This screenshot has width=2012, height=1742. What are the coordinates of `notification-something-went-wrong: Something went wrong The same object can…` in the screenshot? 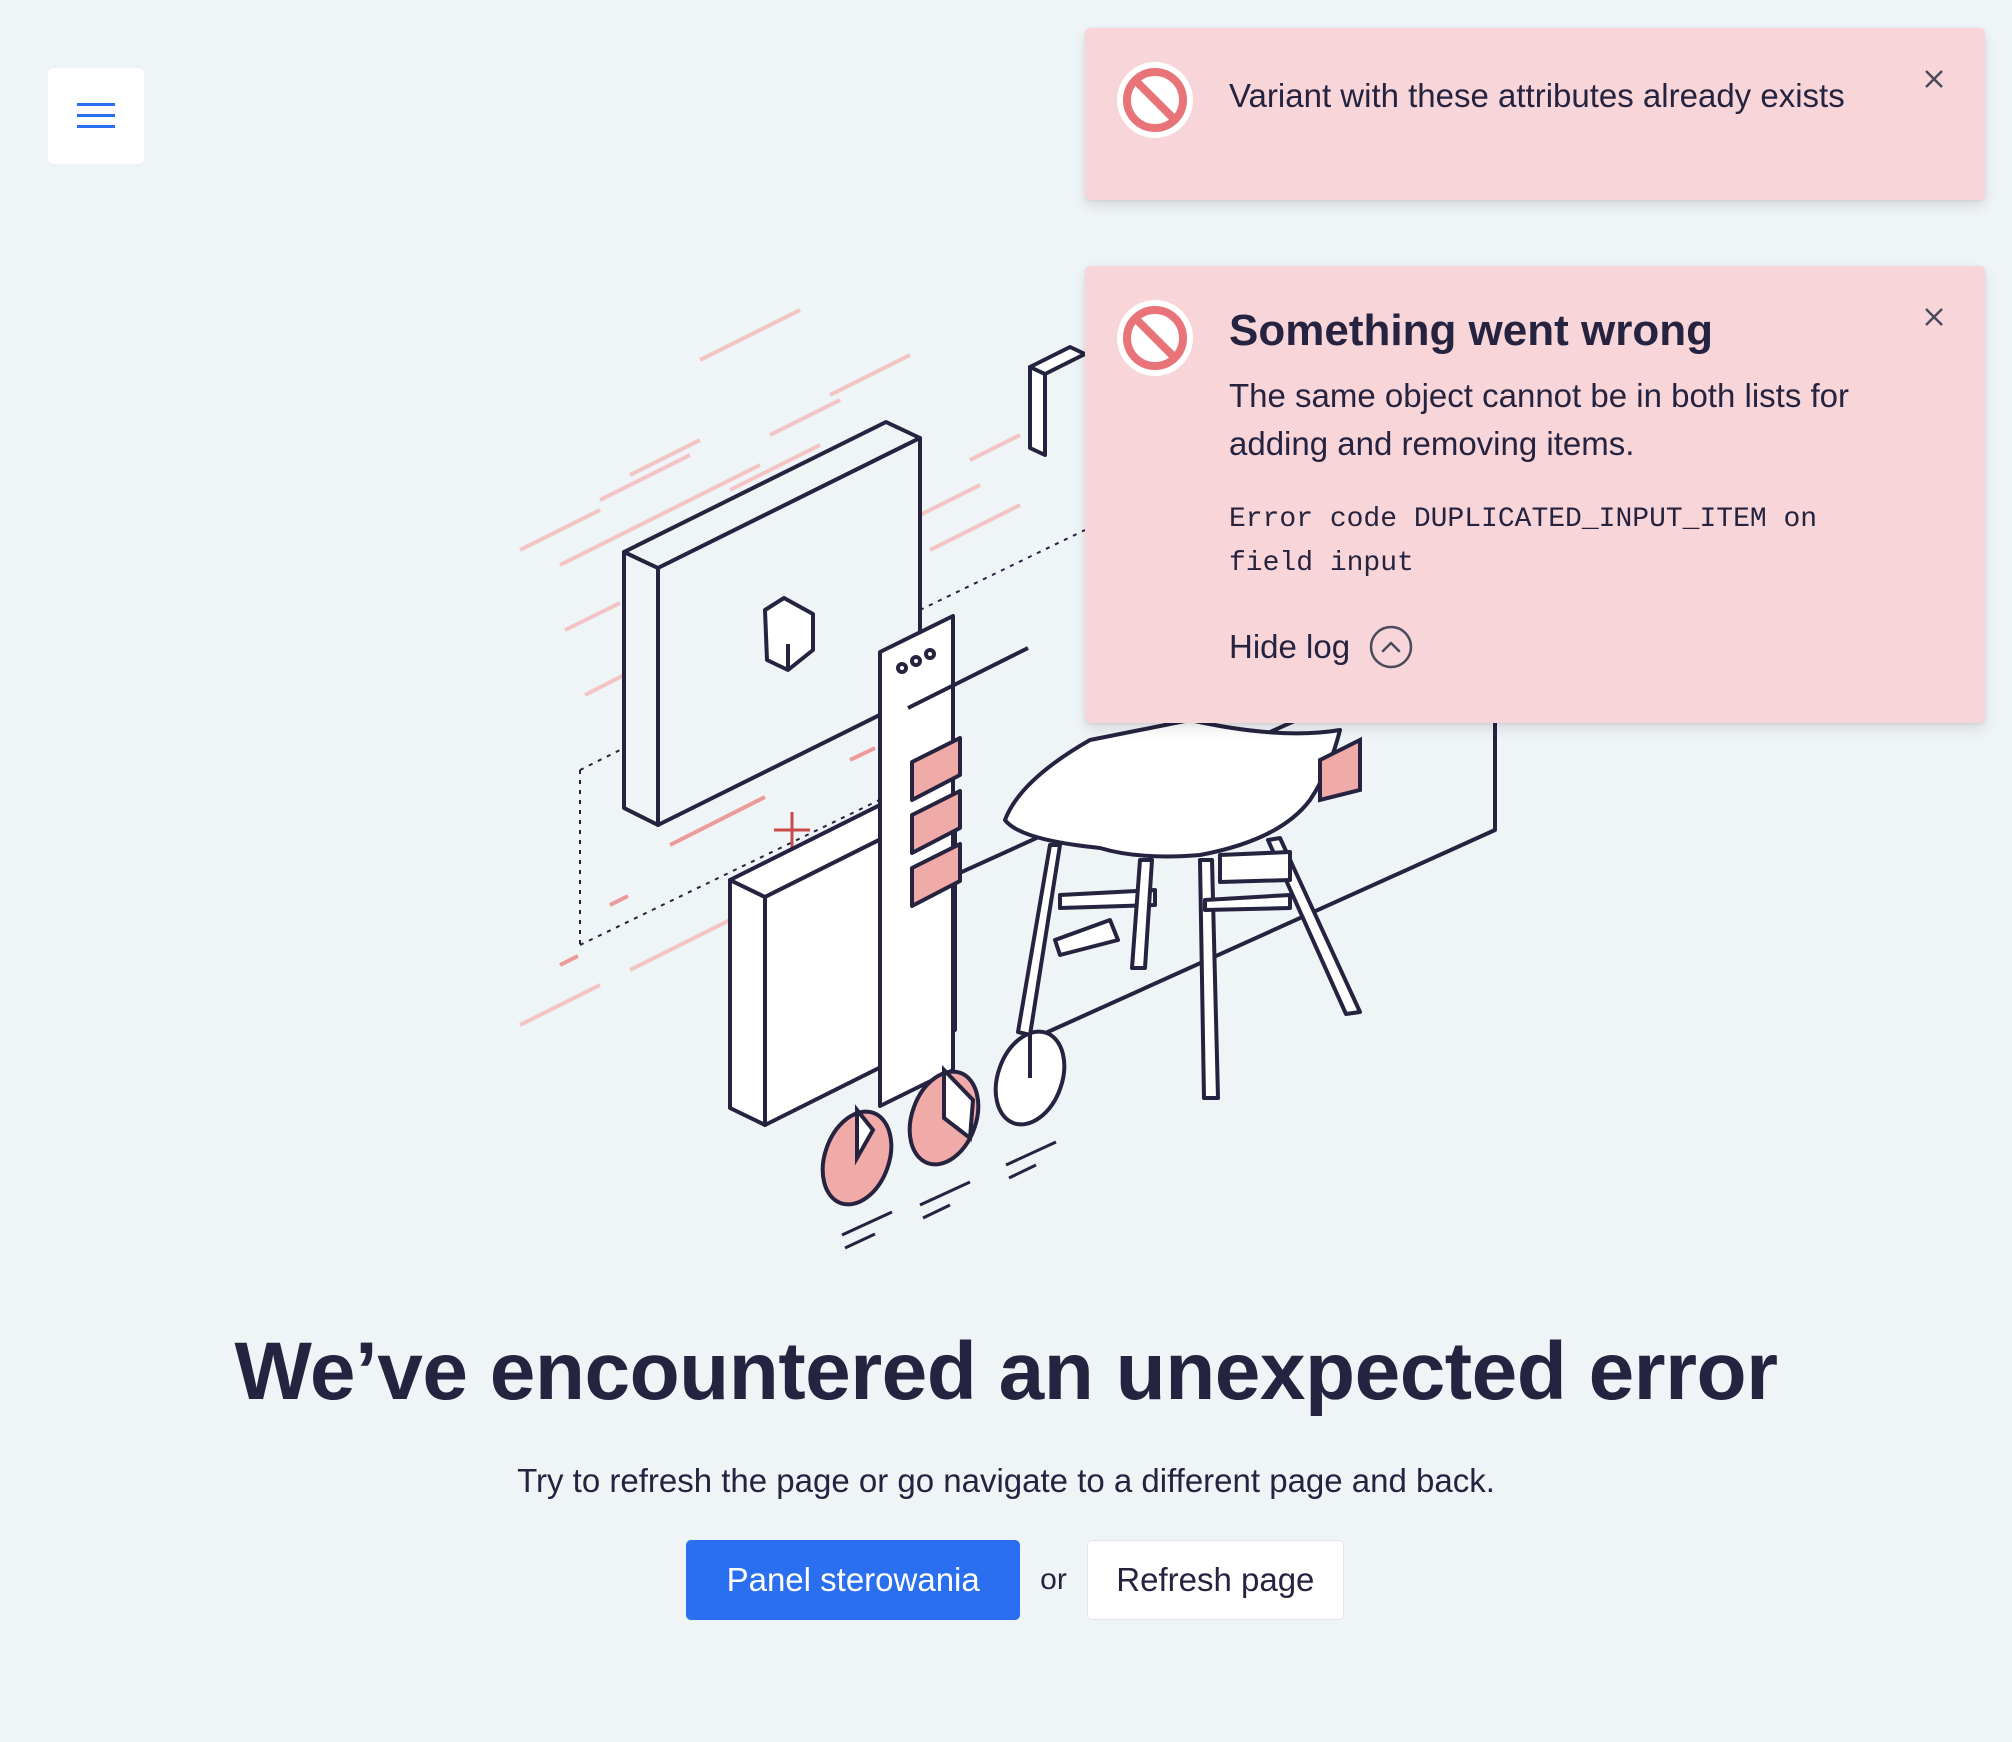 It's located at (1535, 494).